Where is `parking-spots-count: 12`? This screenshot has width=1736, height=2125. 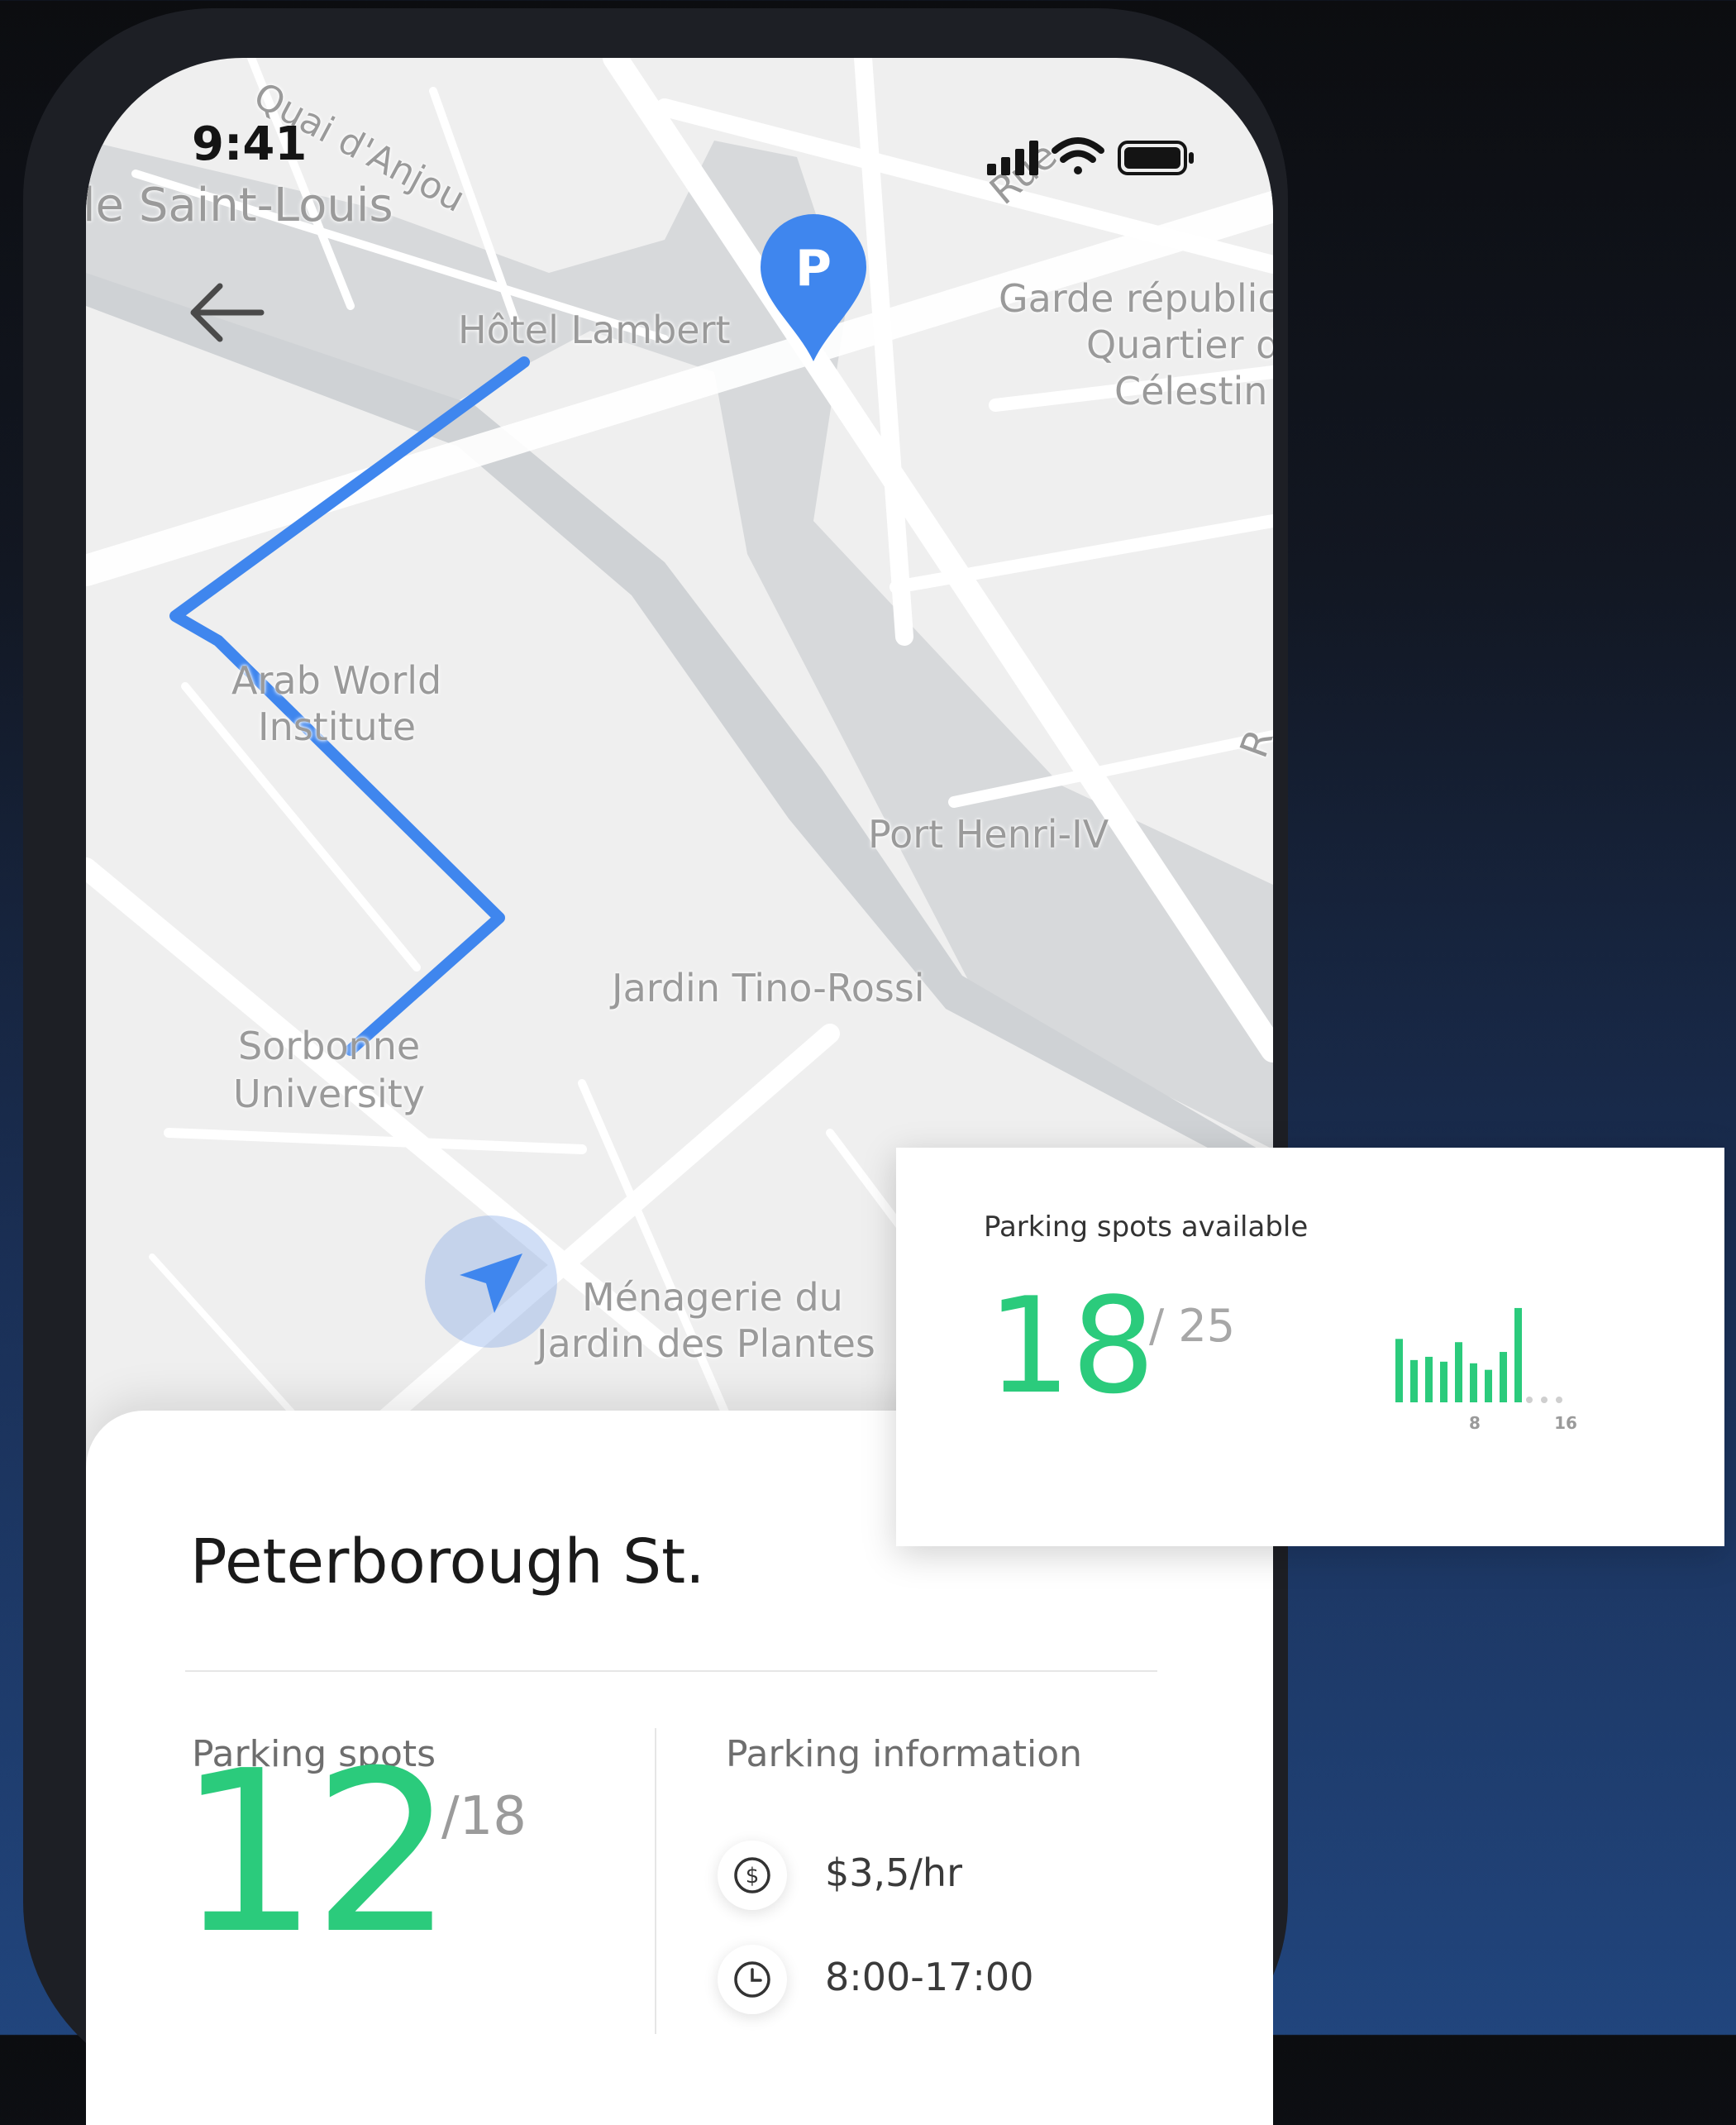 parking-spots-count: 12 is located at coordinates (316, 1852).